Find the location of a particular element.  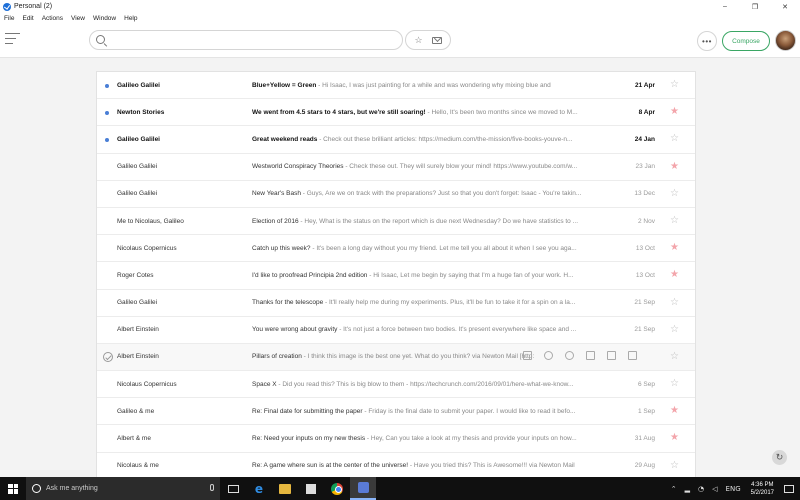

chrome-icon is located at coordinates (337, 488).